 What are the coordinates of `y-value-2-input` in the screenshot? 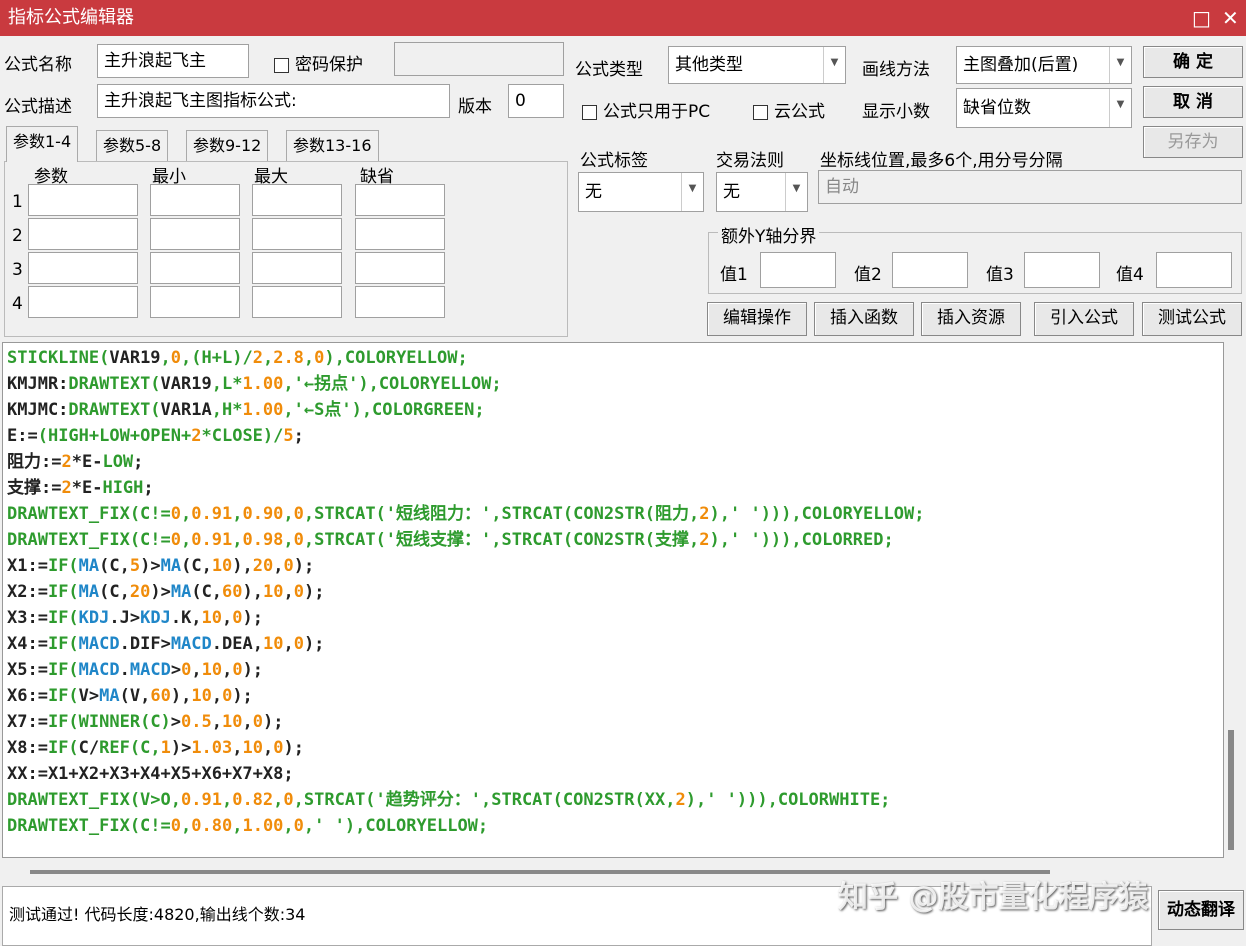 It's located at (930, 270).